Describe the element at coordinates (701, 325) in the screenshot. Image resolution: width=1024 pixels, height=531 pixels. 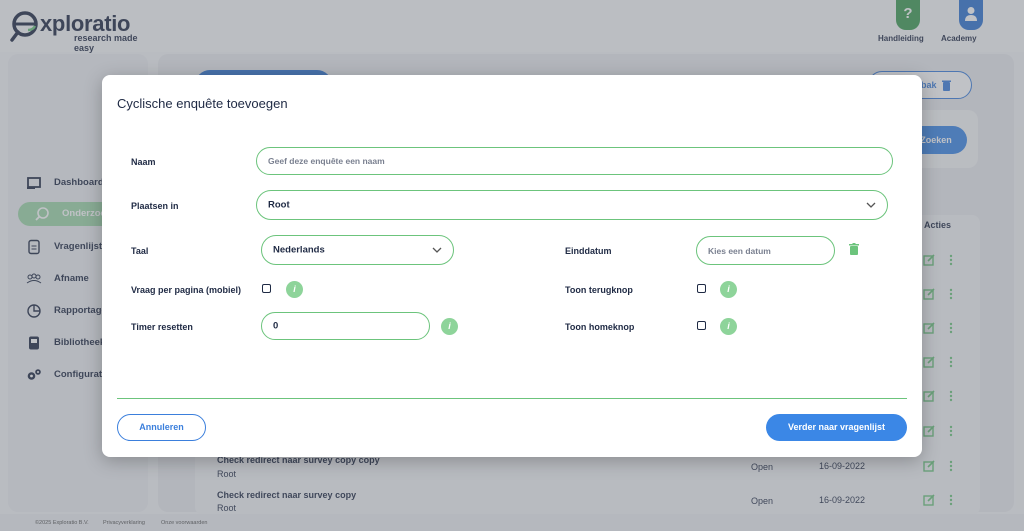
I see `show-home-checkbox` at that location.